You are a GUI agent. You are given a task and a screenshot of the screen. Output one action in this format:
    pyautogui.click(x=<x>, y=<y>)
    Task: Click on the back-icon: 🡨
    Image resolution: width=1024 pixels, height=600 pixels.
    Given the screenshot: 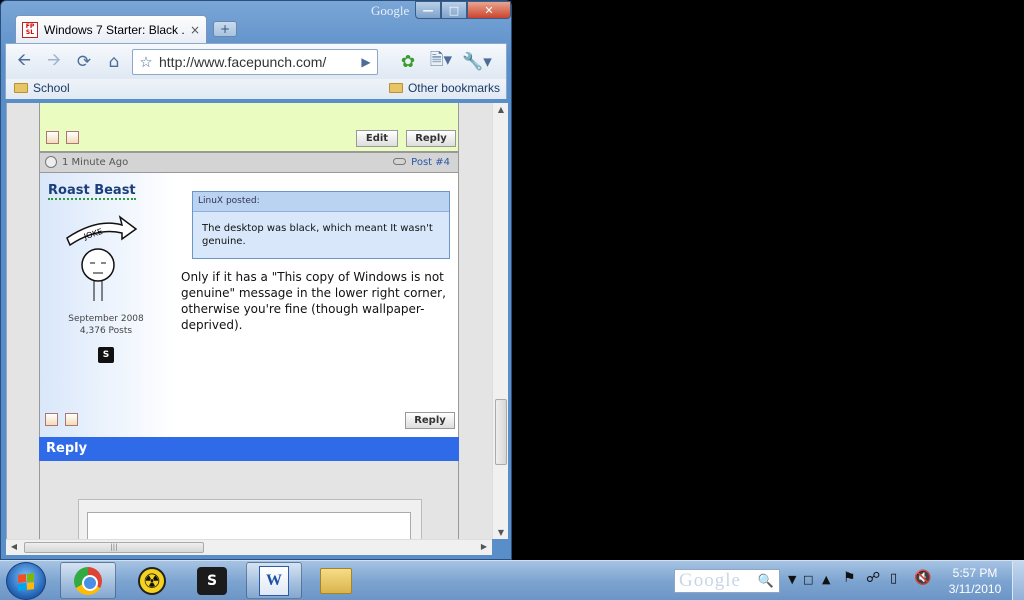 What is the action you would take?
    pyautogui.click(x=24, y=62)
    